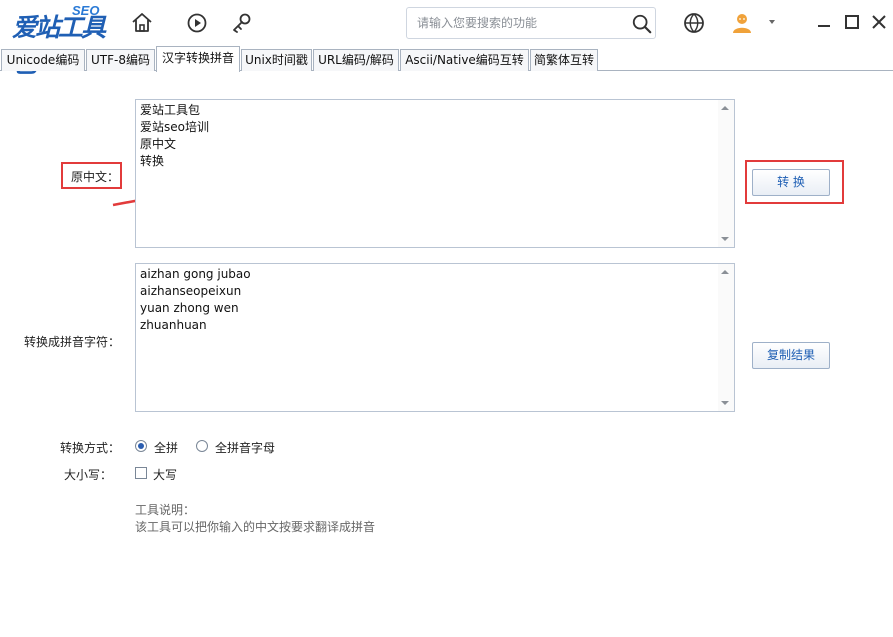  What do you see at coordinates (166, 447) in the screenshot?
I see `radio-full-pinyin-label: 全拼` at bounding box center [166, 447].